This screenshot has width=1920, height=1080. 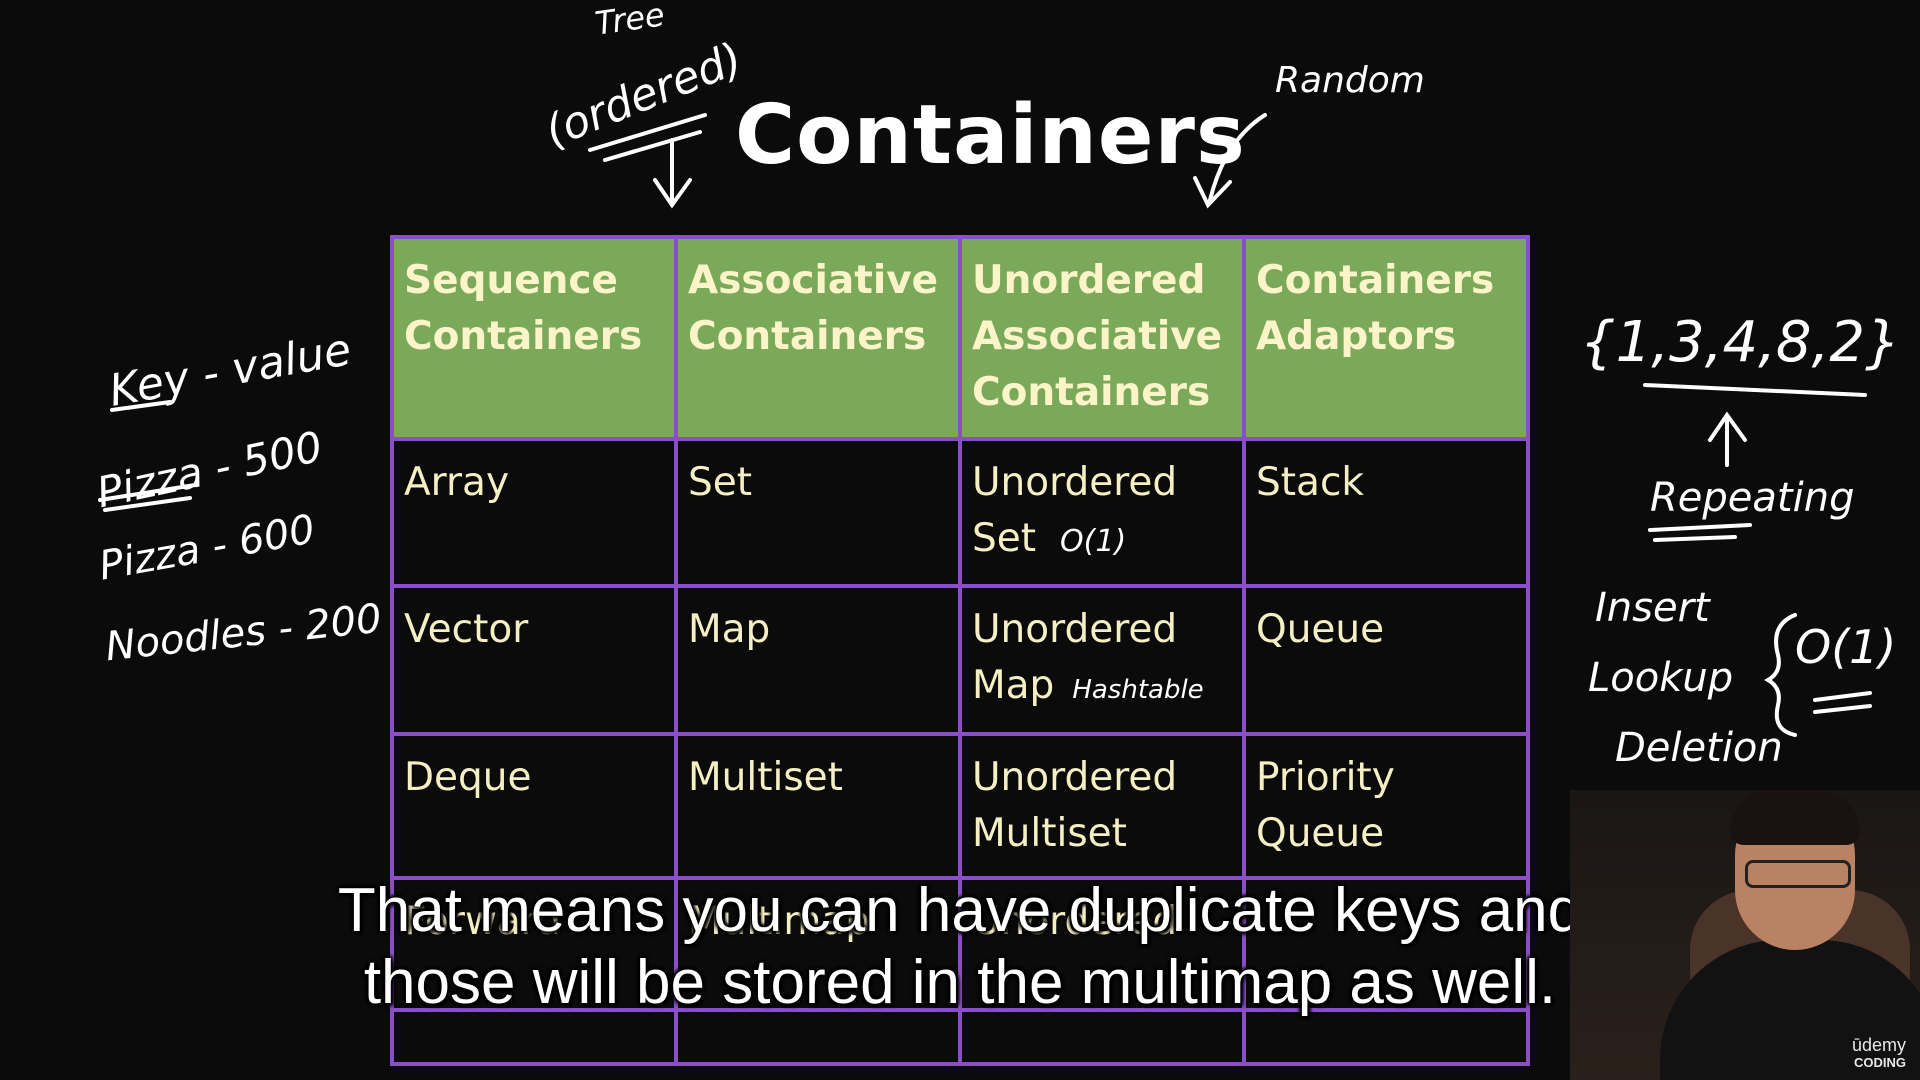 What do you see at coordinates (534, 338) in the screenshot?
I see `header-sequence-containers: Sequence Containers` at bounding box center [534, 338].